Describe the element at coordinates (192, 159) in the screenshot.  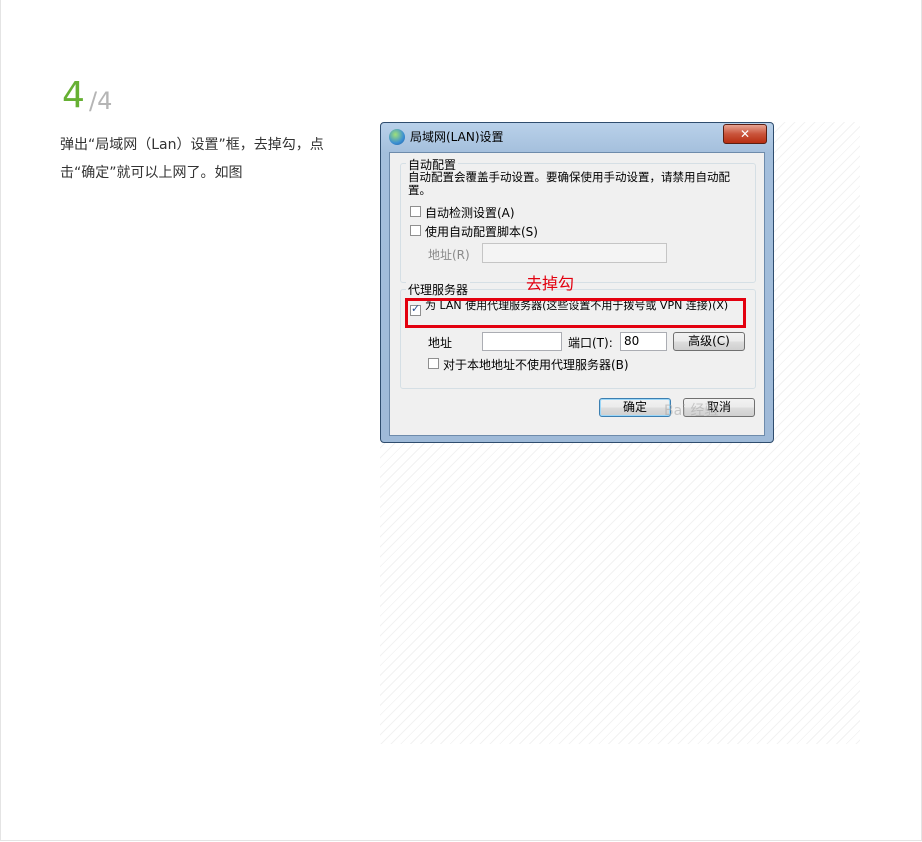
I see `step-description: 弹出“局域网（Lan）设置”框，去掉勾，点击“确定”就可以上网了。如图` at that location.